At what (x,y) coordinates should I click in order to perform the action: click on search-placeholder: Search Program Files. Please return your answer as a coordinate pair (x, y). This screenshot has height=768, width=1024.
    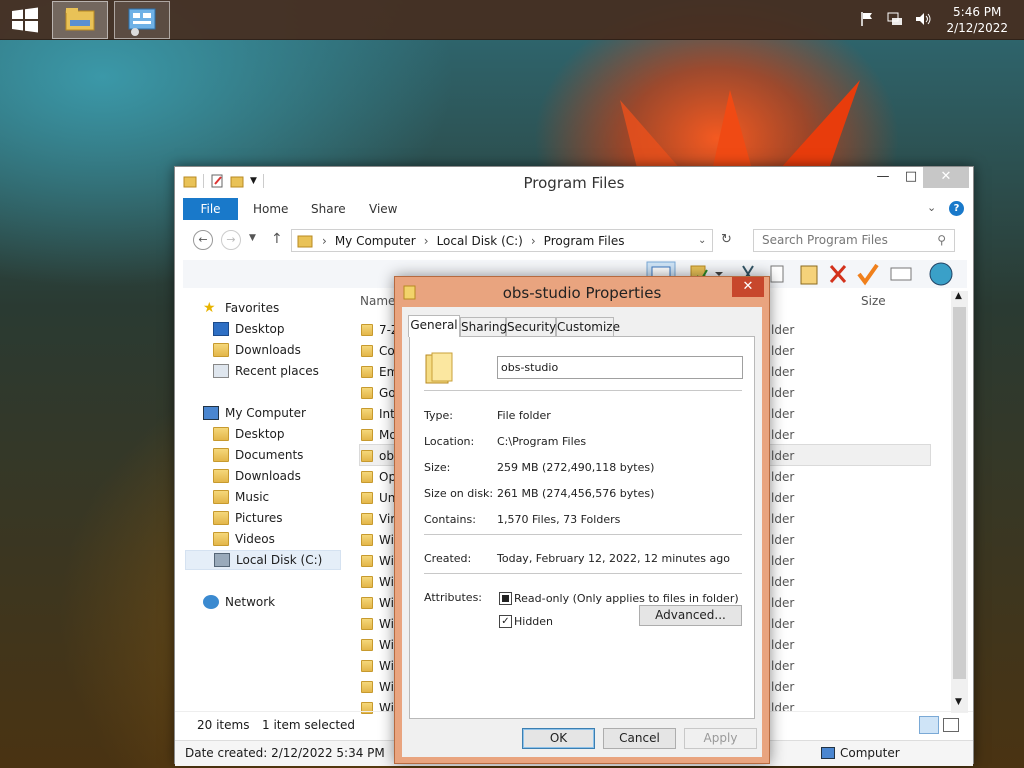
    Looking at the image, I should click on (825, 240).